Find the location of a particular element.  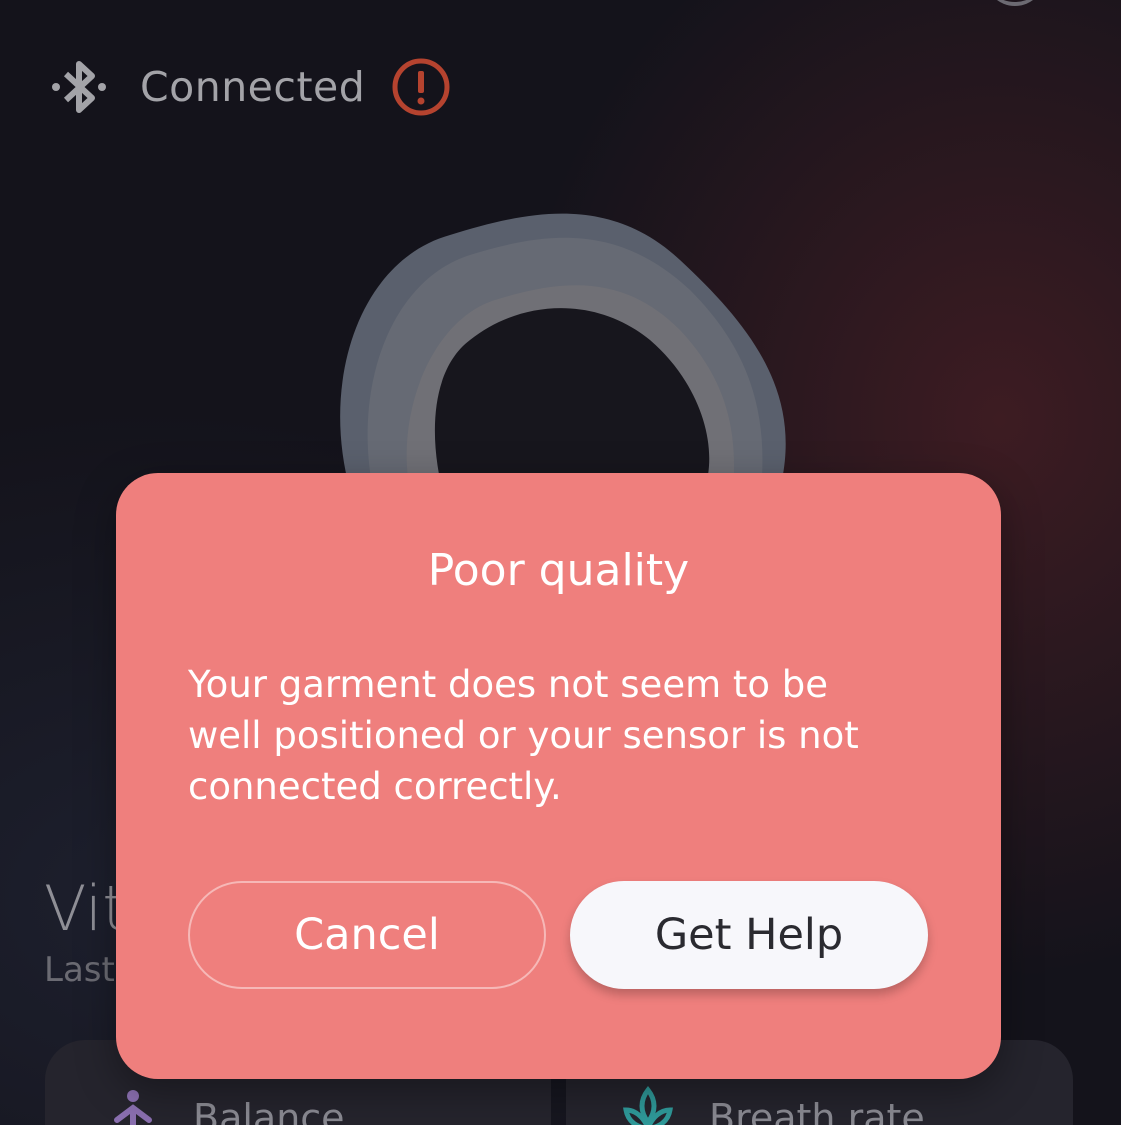

lotus-icon is located at coordinates (648, 1105).